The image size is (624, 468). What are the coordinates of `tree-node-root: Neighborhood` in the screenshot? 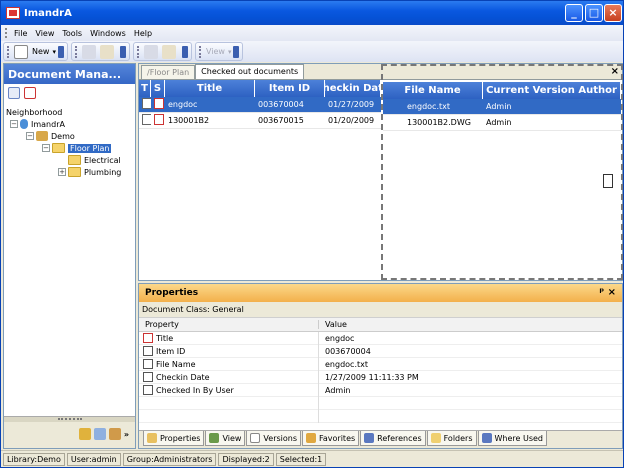 It's located at (70, 112).